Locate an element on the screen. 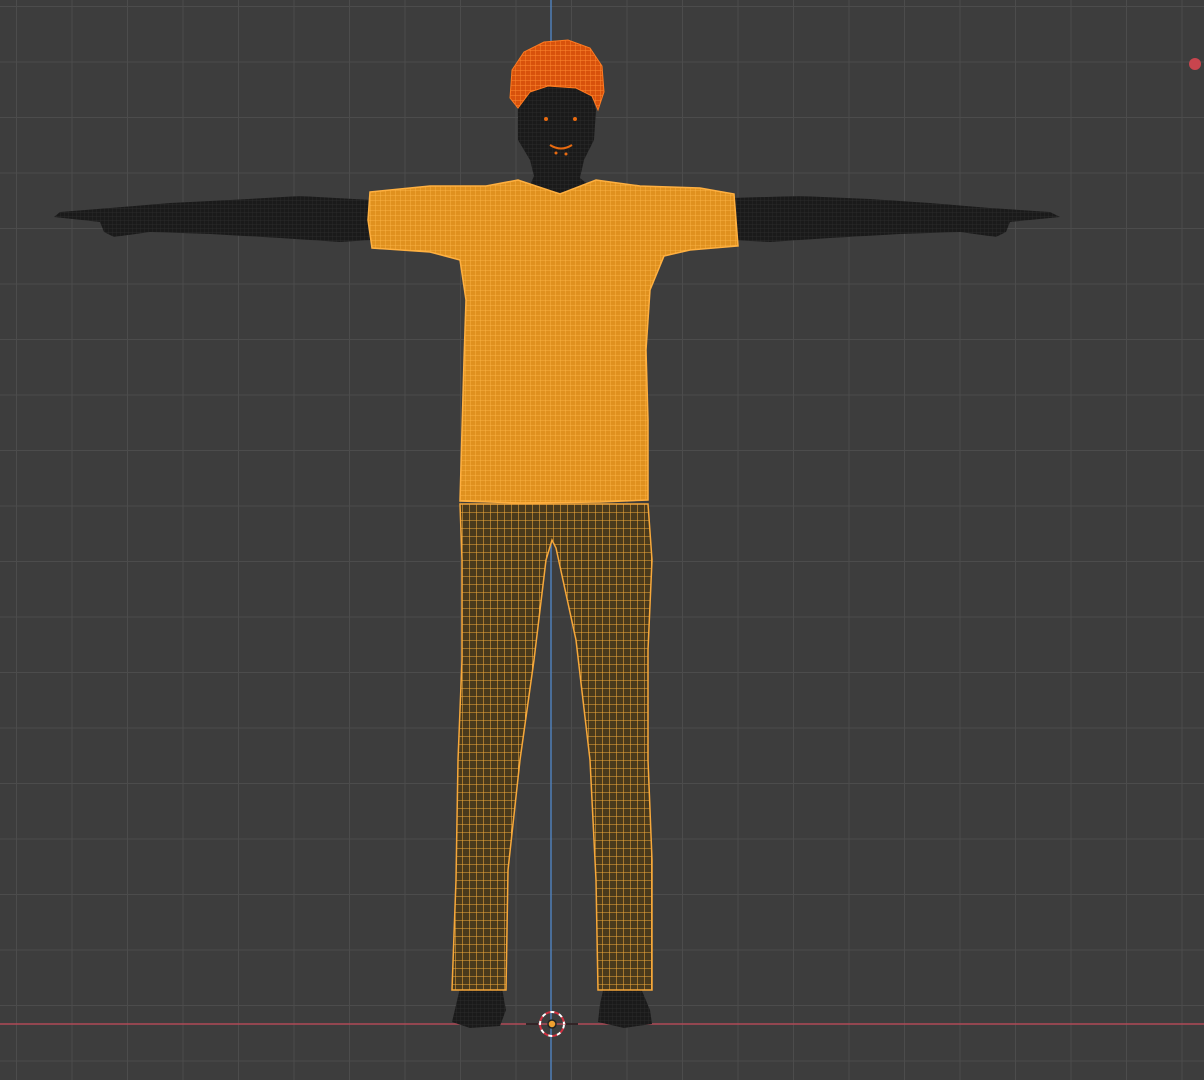 The height and width of the screenshot is (1080, 1204). body-left-arm is located at coordinates (213, 219).